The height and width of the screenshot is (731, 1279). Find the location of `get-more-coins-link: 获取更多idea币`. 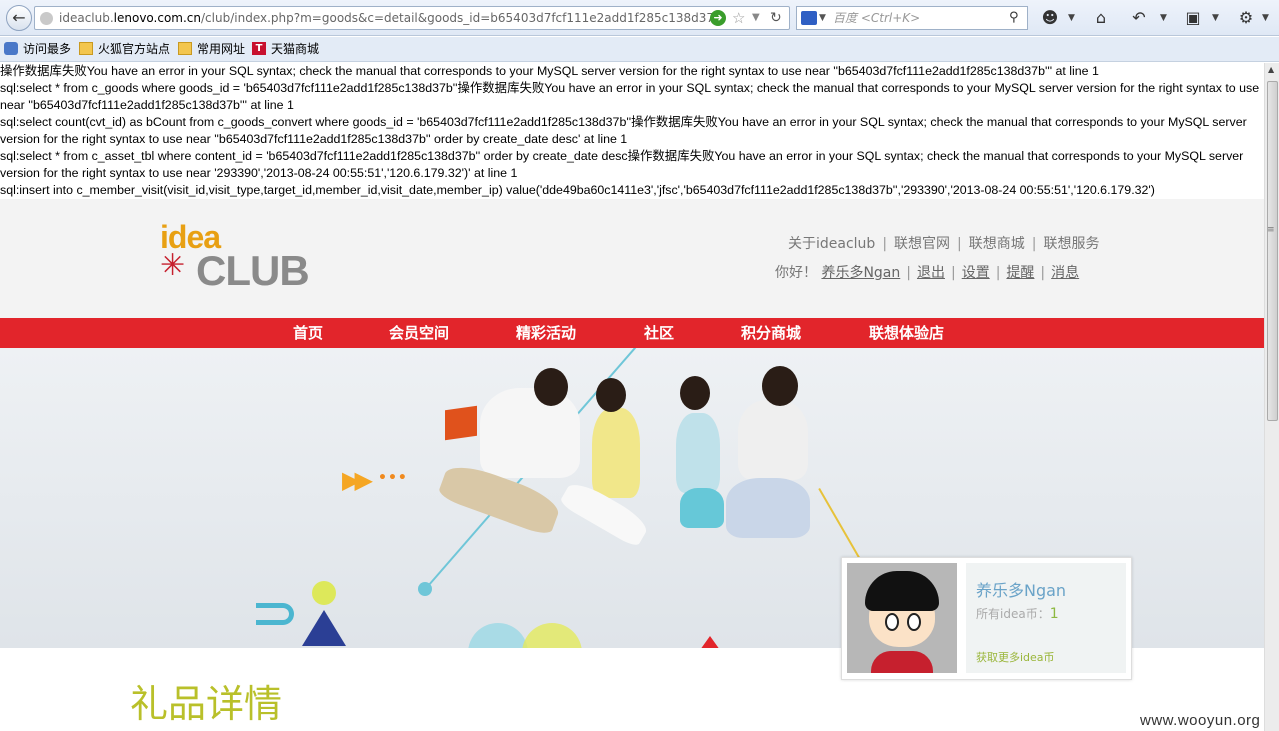

get-more-coins-link: 获取更多idea币 is located at coordinates (1015, 657).